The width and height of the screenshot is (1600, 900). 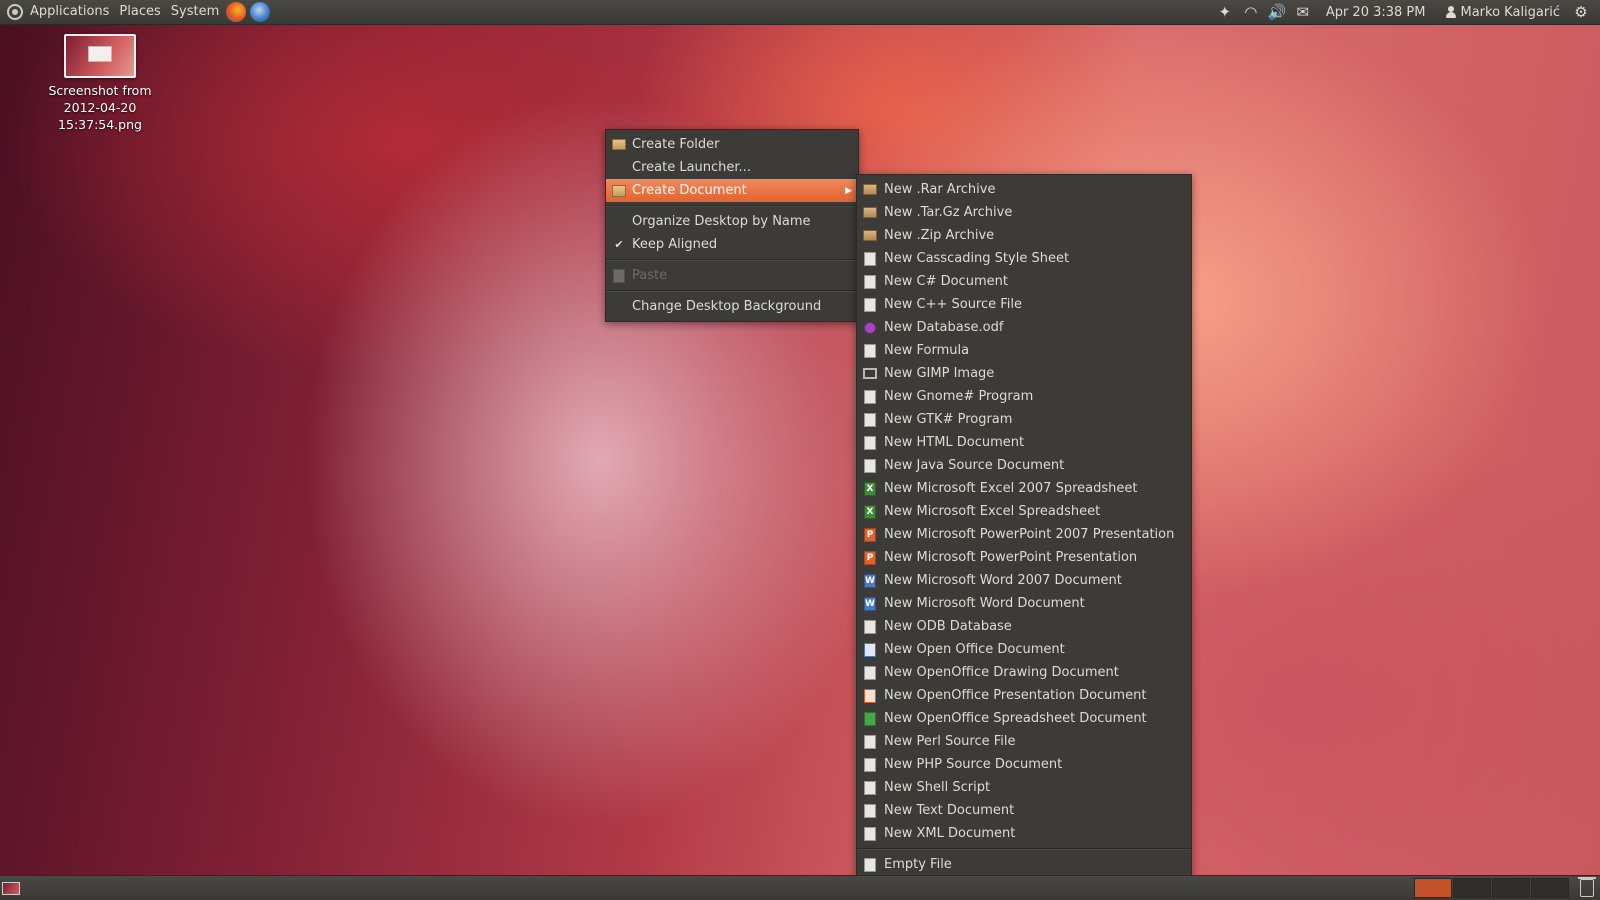 I want to click on submenu-item-label: New GTK# Program, so click(x=948, y=419).